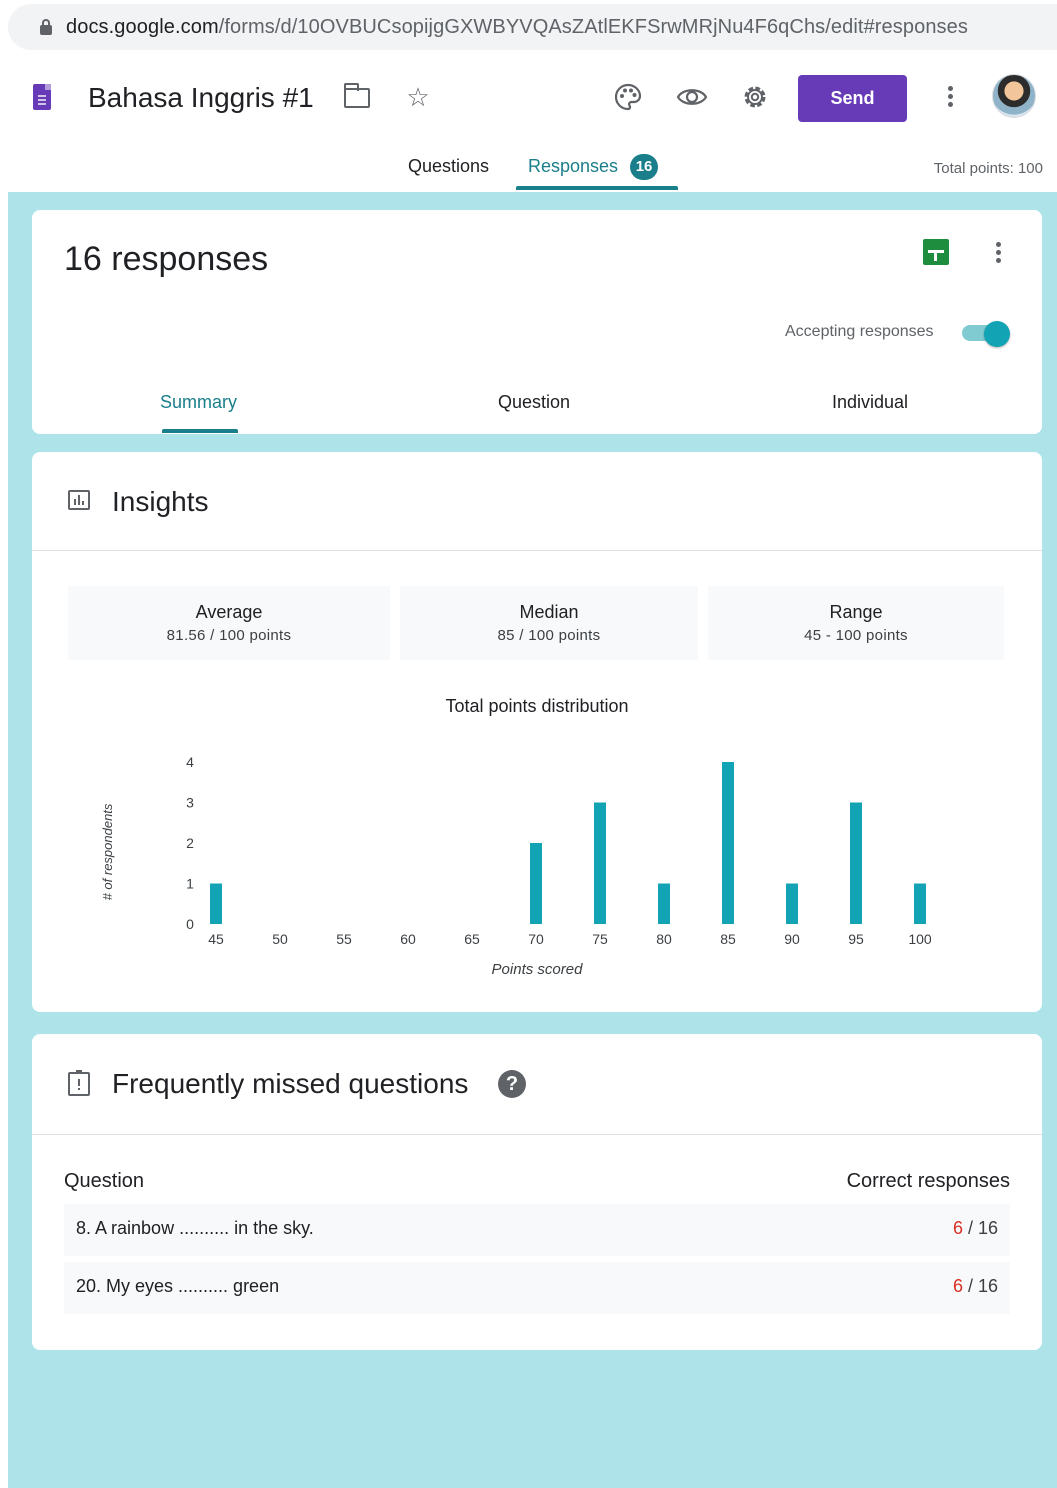  I want to click on total-points: Total points: 100, so click(988, 168).